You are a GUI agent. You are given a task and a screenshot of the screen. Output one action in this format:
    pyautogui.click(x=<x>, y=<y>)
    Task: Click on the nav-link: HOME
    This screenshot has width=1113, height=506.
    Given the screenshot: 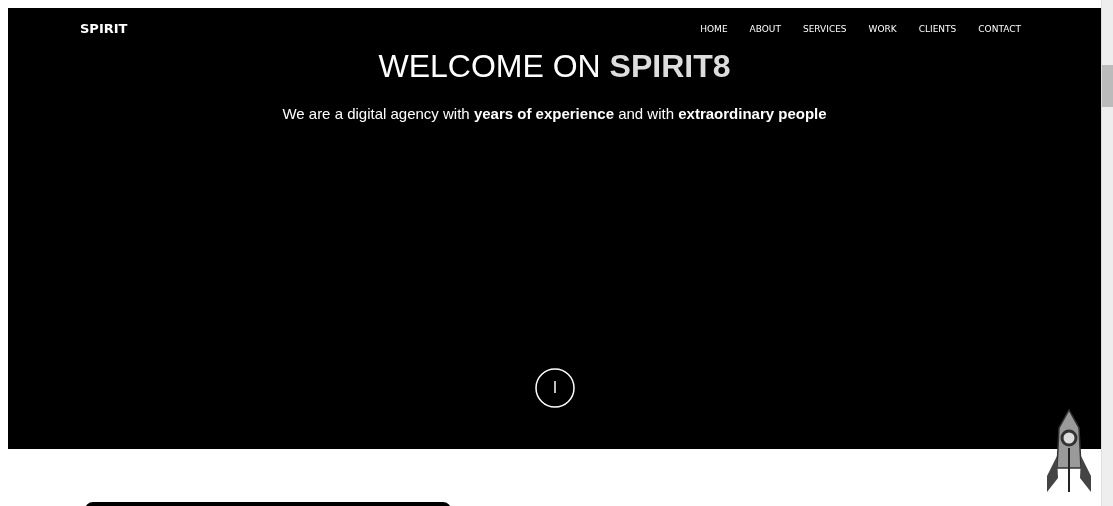 What is the action you would take?
    pyautogui.click(x=714, y=28)
    